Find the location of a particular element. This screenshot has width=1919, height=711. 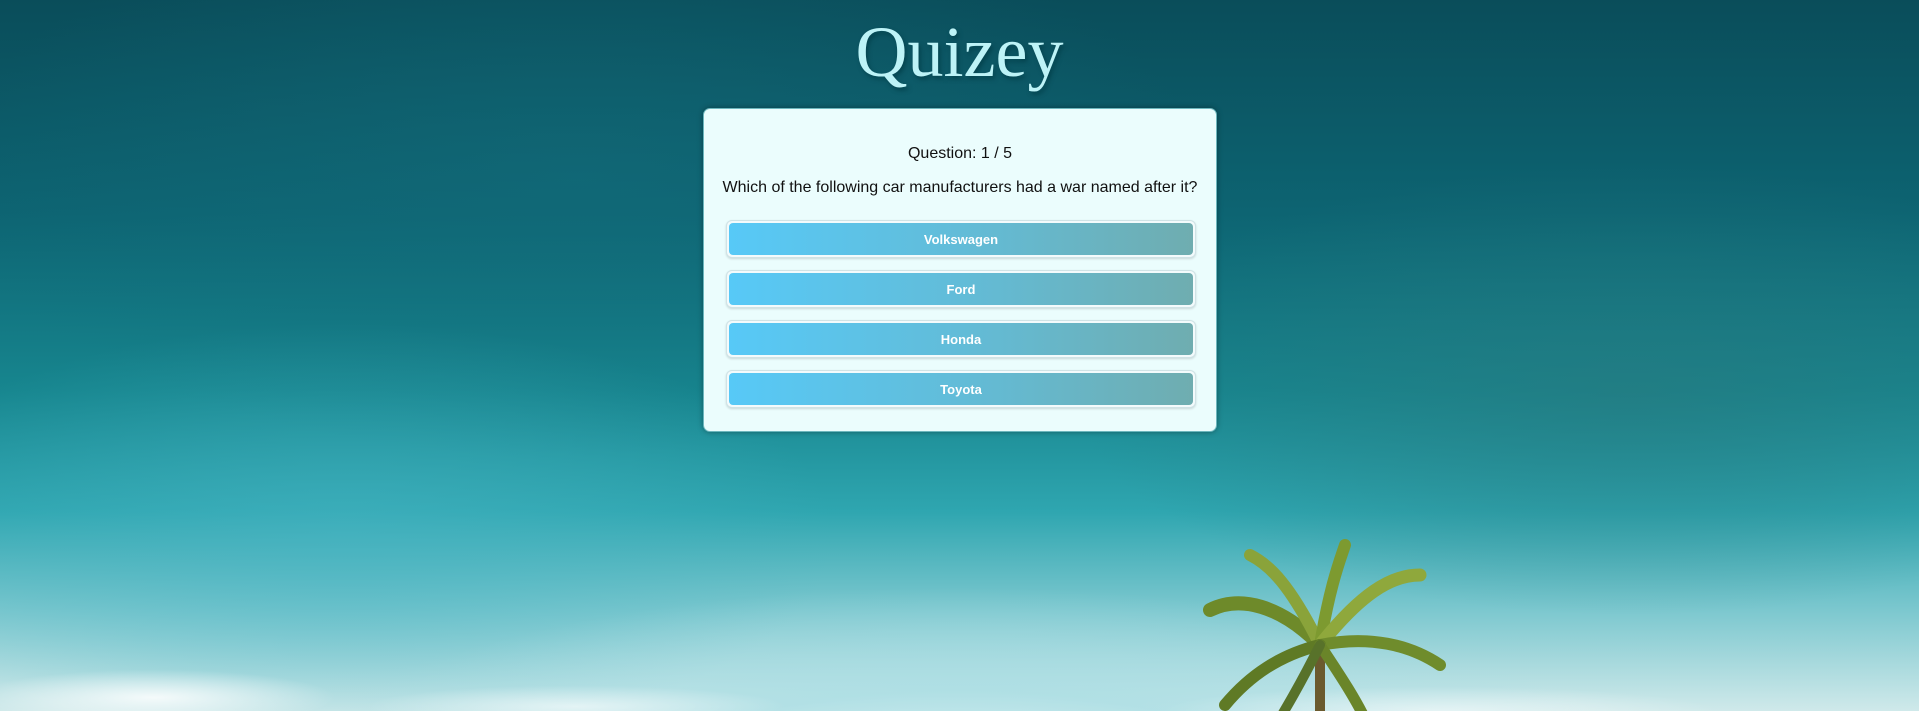

answer-button-volkswagen: Volkswagen is located at coordinates (961, 239).